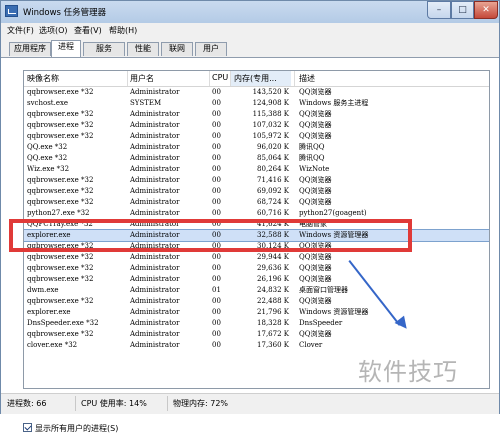 This screenshot has height=434, width=500. What do you see at coordinates (256, 290) in the screenshot?
I see `process-row: dwm.exe Administrator 01 24,832 K 桌面窗口管理器` at bounding box center [256, 290].